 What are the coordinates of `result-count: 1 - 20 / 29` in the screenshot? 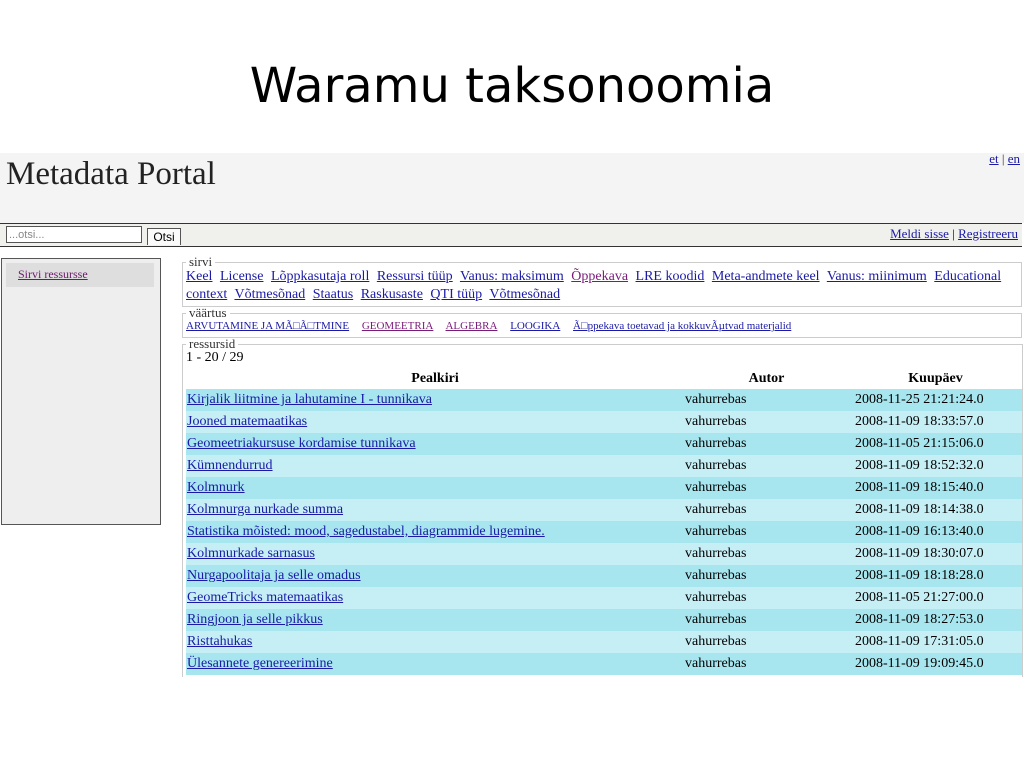 It's located at (215, 357).